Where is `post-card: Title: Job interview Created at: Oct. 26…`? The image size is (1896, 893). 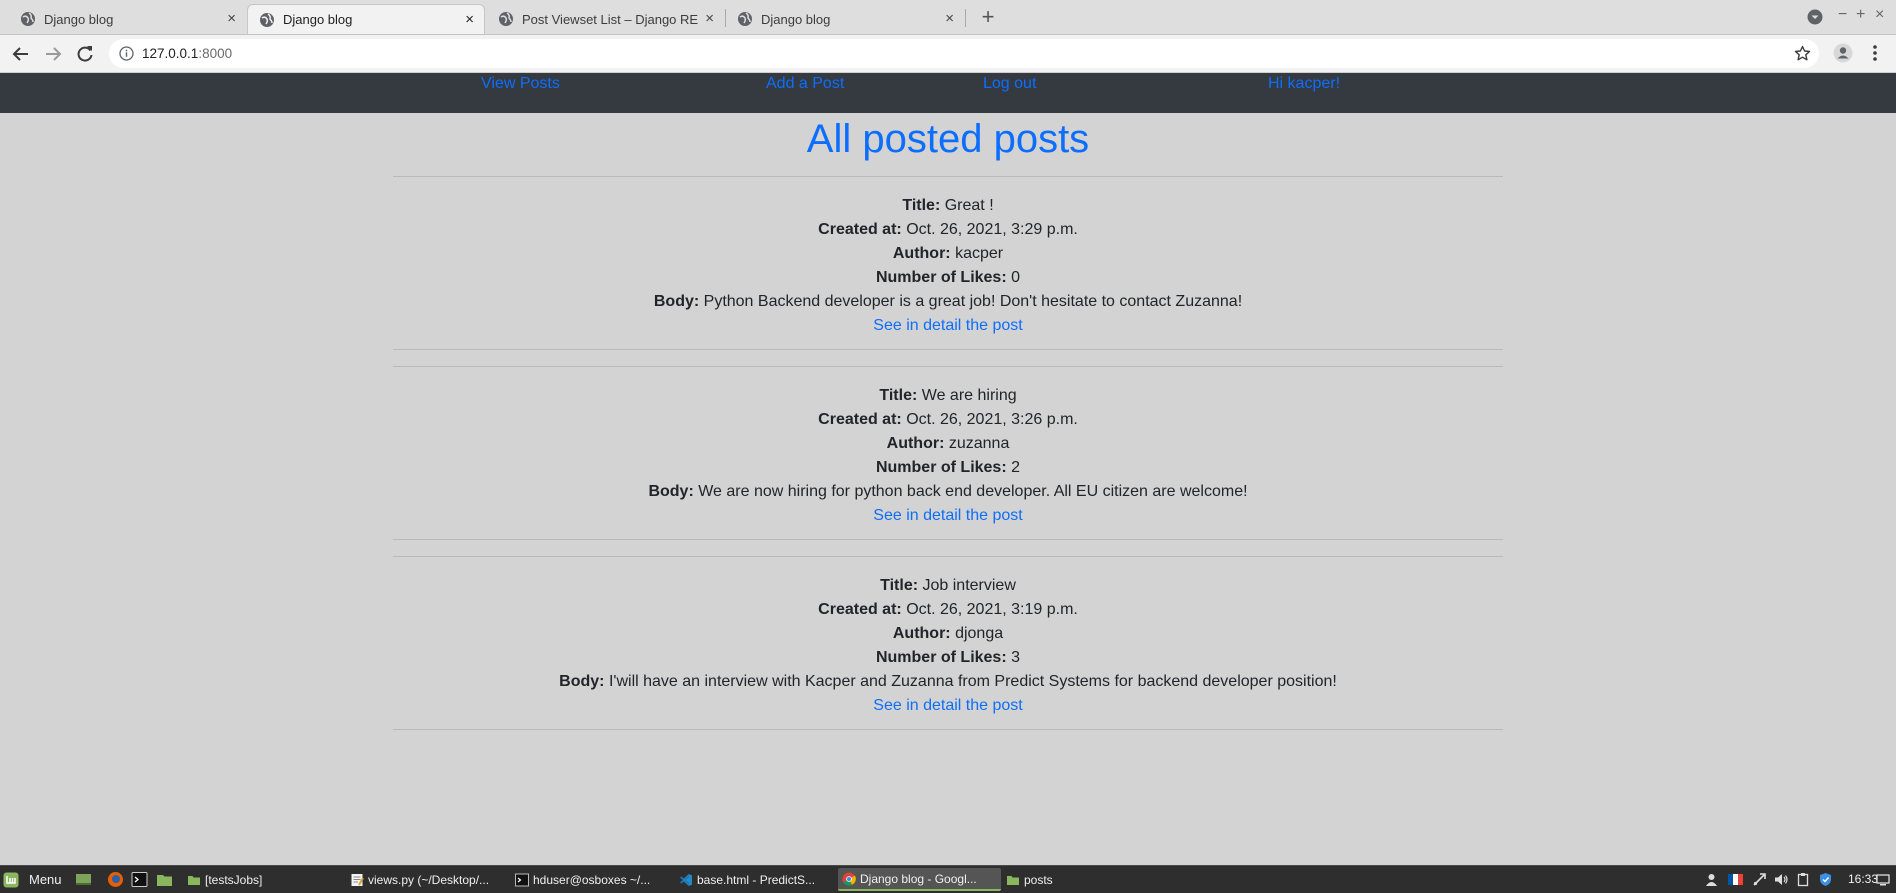 post-card: Title: Job interview Created at: Oct. 26… is located at coordinates (948, 643).